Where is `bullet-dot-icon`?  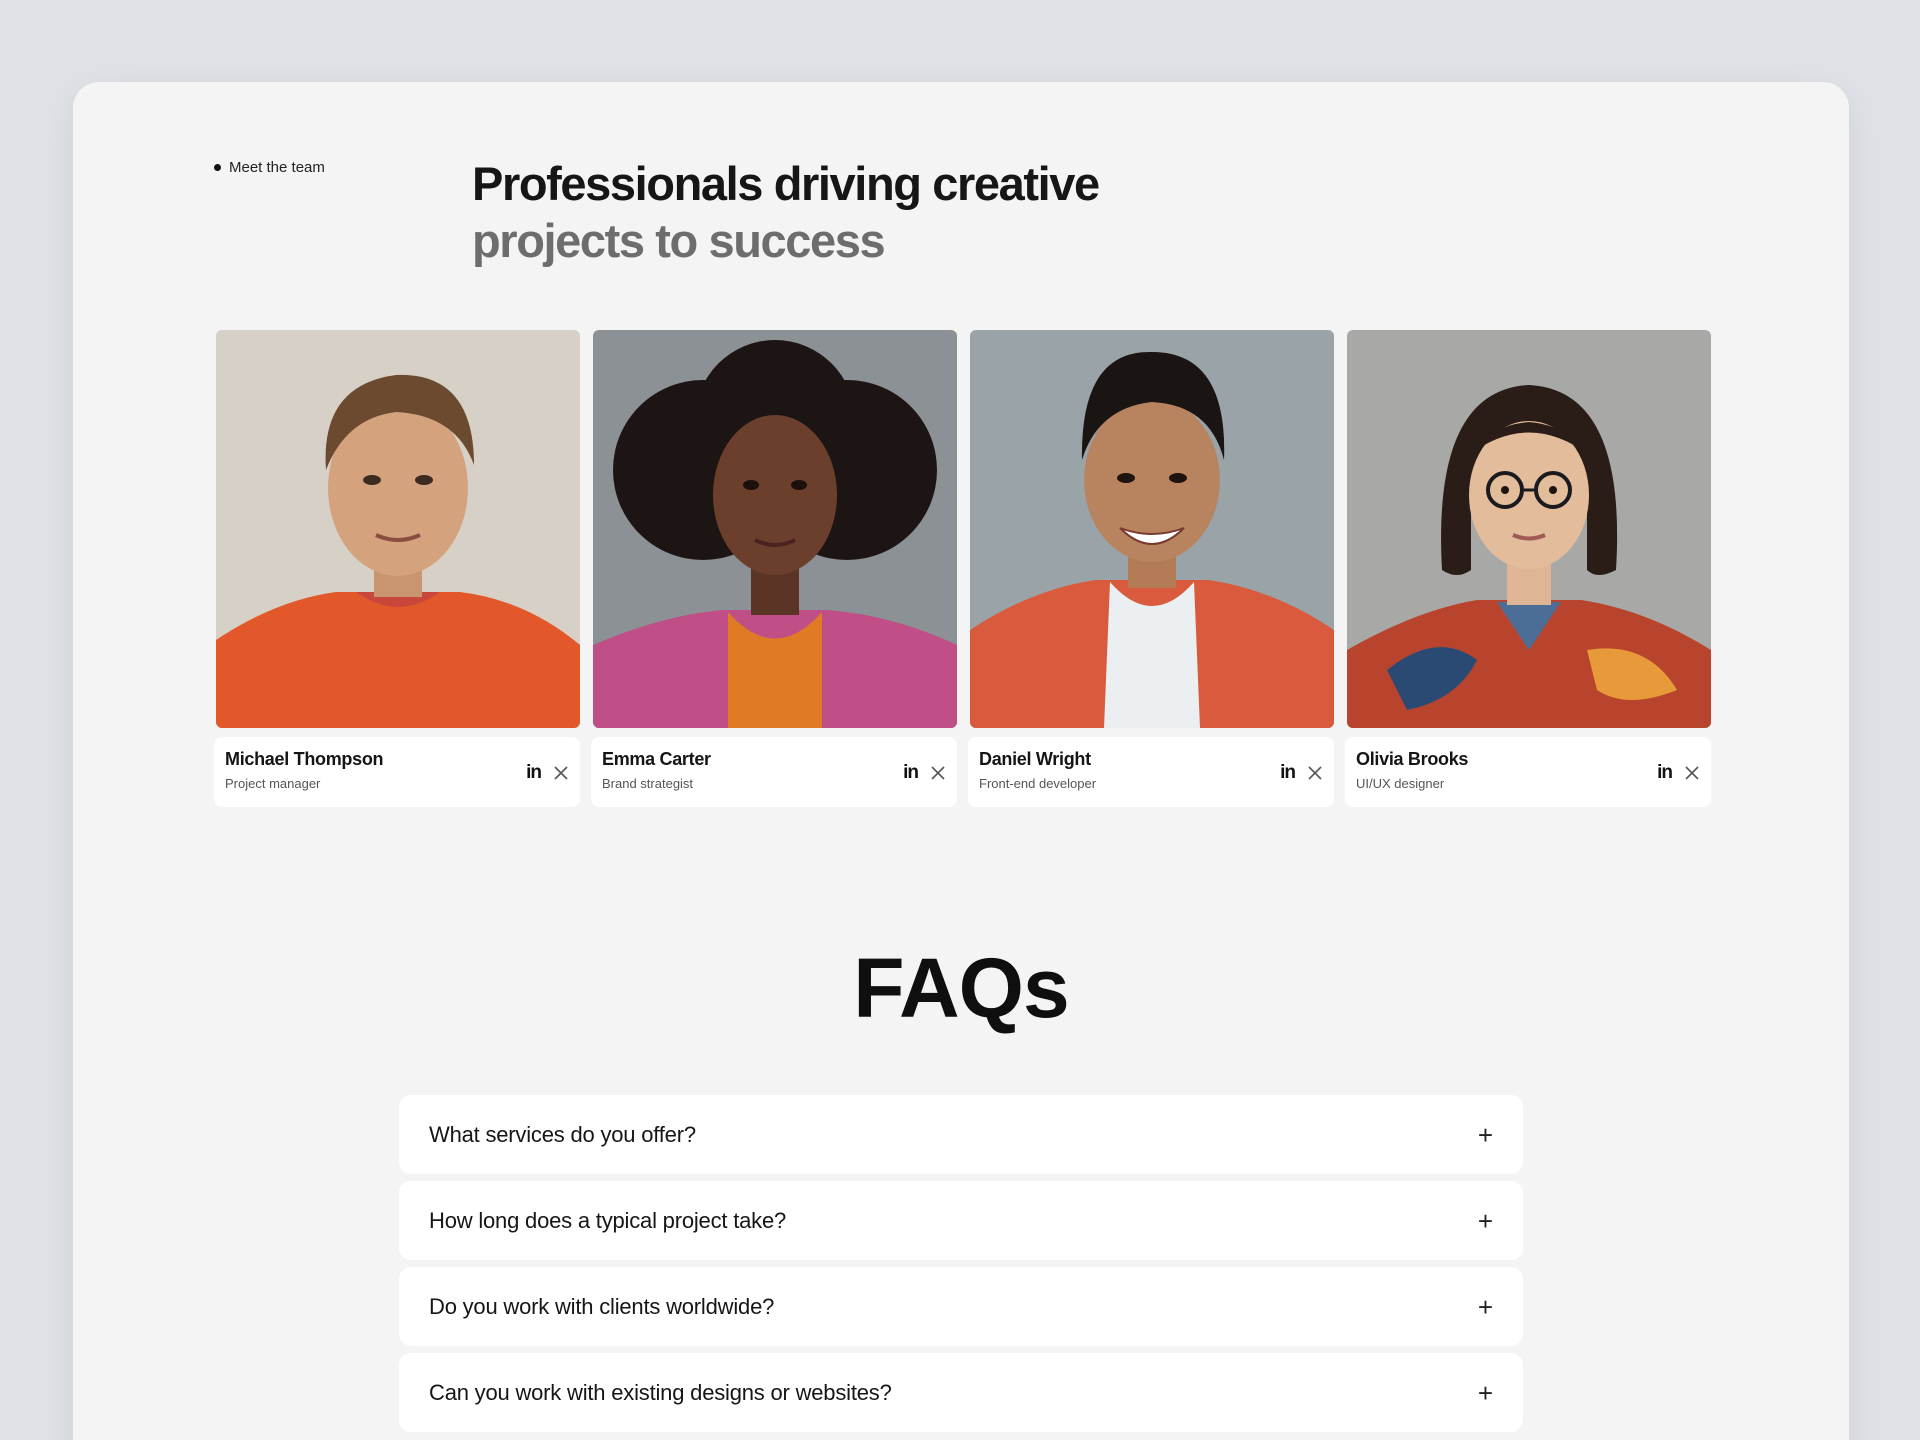
bullet-dot-icon is located at coordinates (217, 167).